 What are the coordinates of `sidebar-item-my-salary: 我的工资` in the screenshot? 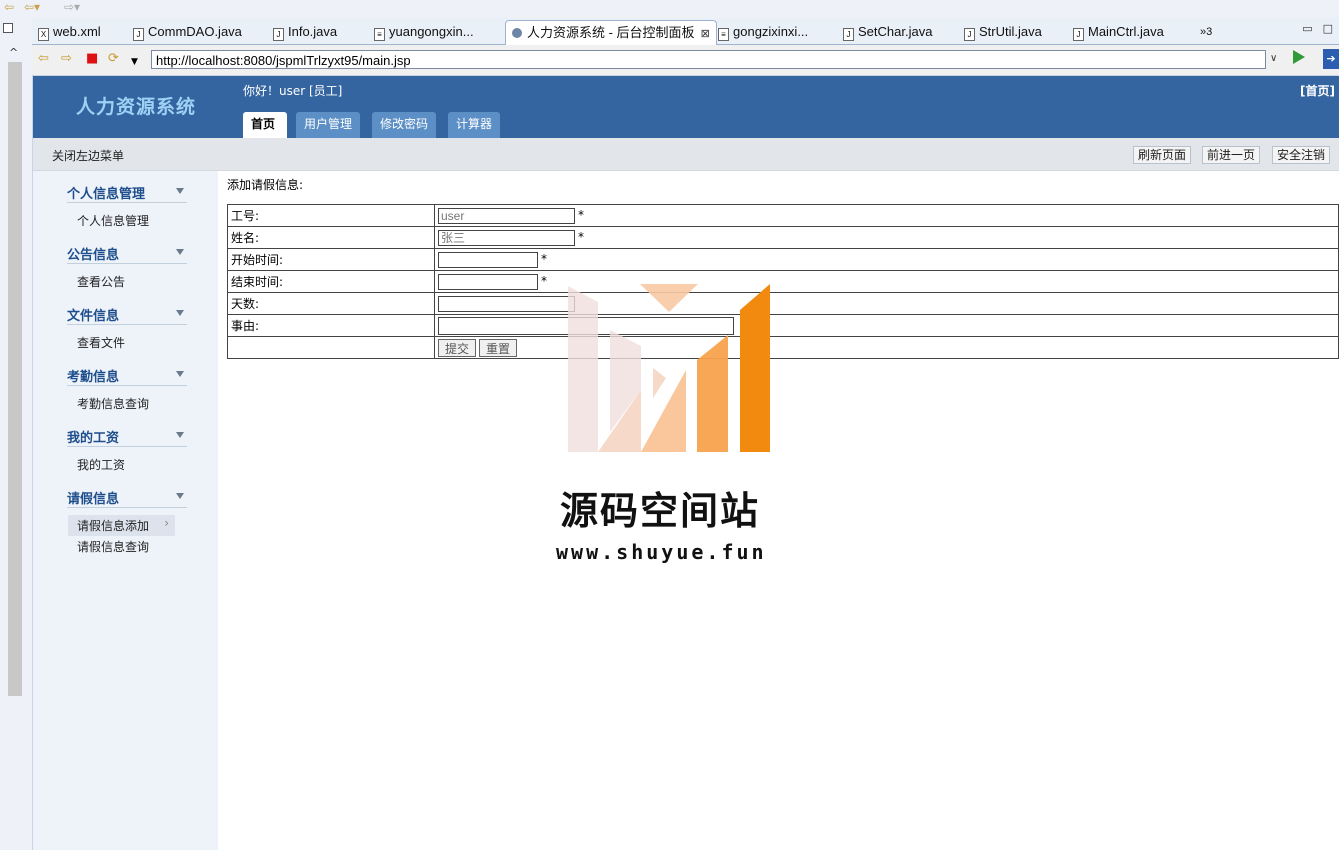 It's located at (101, 464).